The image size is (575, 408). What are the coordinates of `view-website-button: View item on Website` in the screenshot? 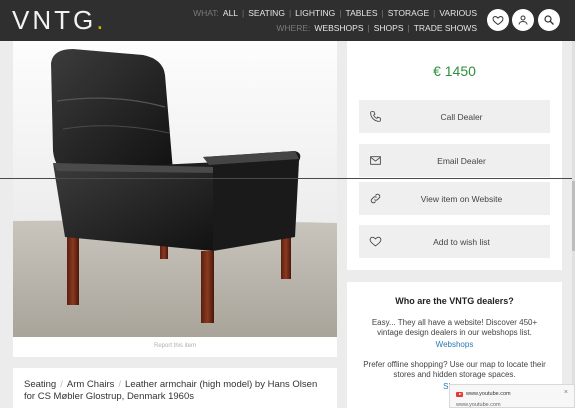 It's located at (454, 198).